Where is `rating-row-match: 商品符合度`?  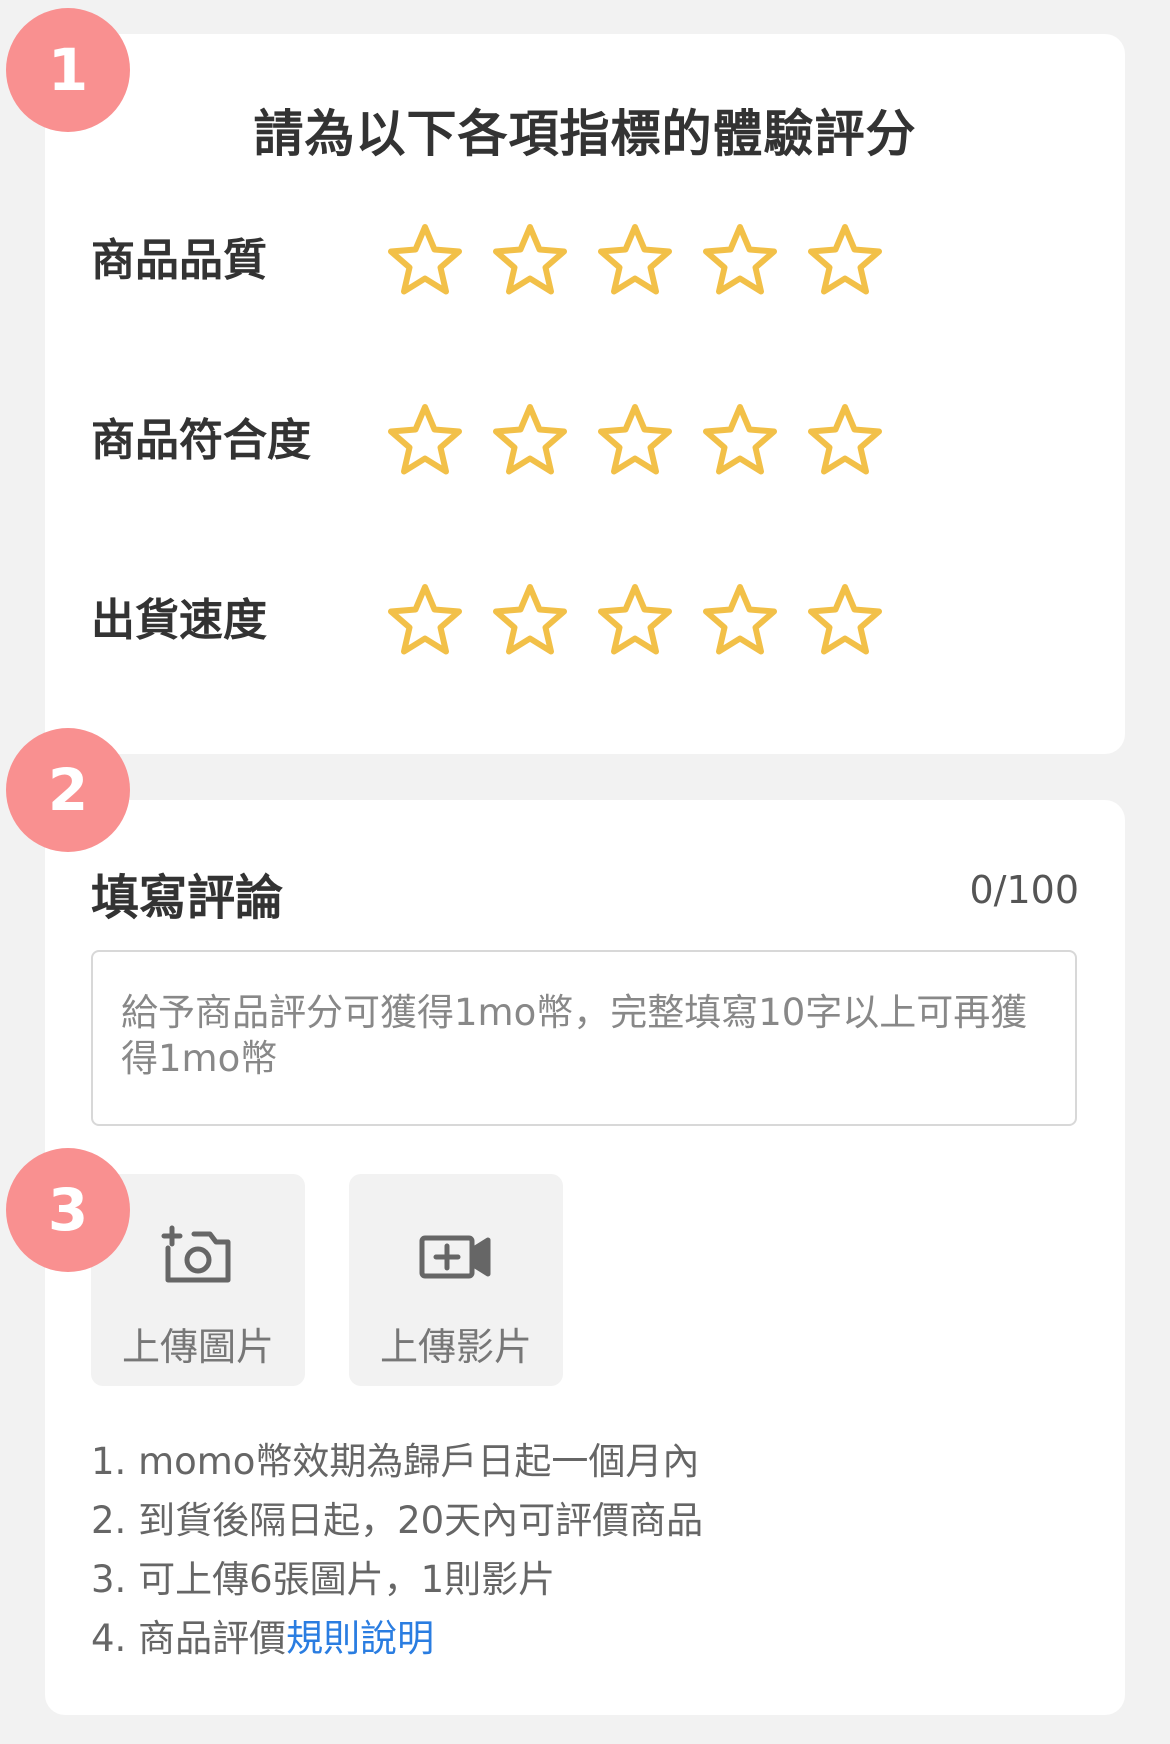
rating-row-match: 商品符合度 is located at coordinates (591, 441).